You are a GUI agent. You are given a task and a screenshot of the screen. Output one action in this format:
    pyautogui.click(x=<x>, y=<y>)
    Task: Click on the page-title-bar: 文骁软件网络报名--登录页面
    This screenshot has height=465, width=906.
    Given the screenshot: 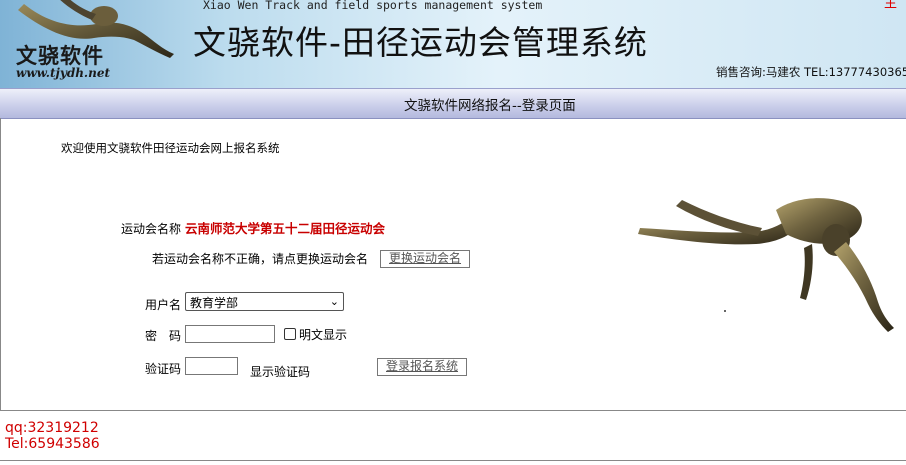 What is the action you would take?
    pyautogui.click(x=453, y=103)
    